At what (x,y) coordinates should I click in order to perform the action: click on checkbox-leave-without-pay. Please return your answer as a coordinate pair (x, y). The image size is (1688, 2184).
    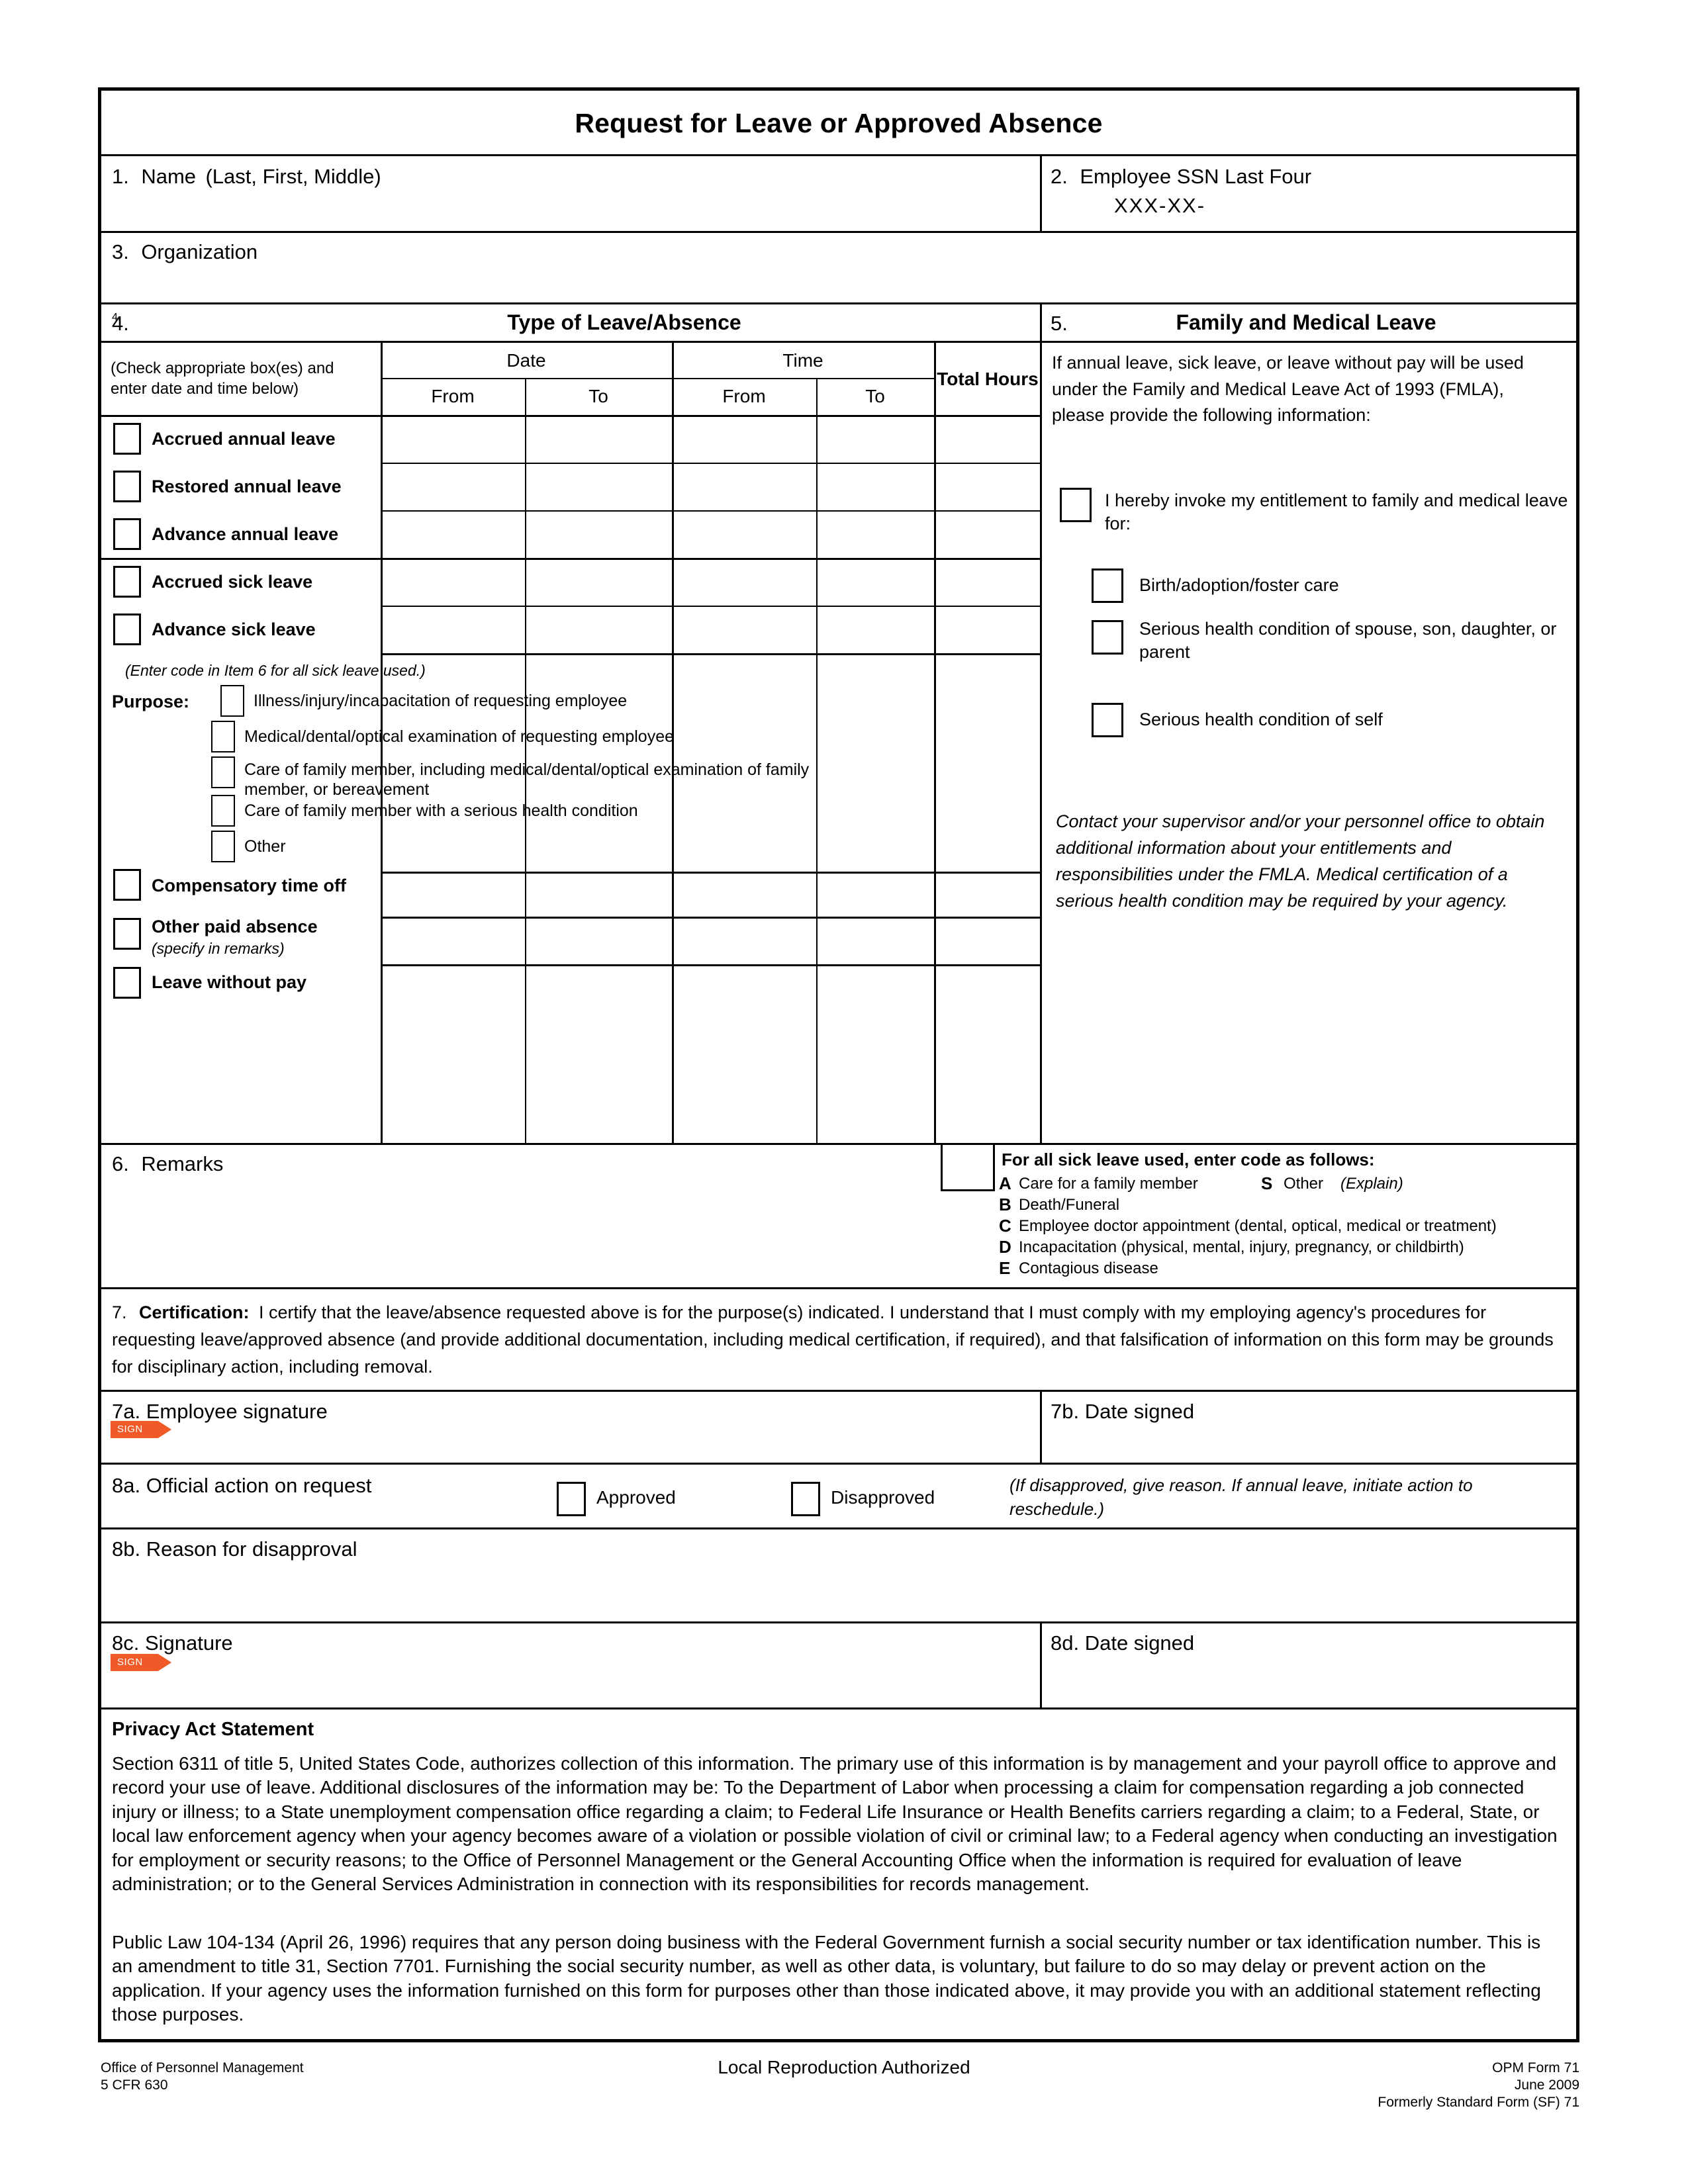
    Looking at the image, I should click on (127, 983).